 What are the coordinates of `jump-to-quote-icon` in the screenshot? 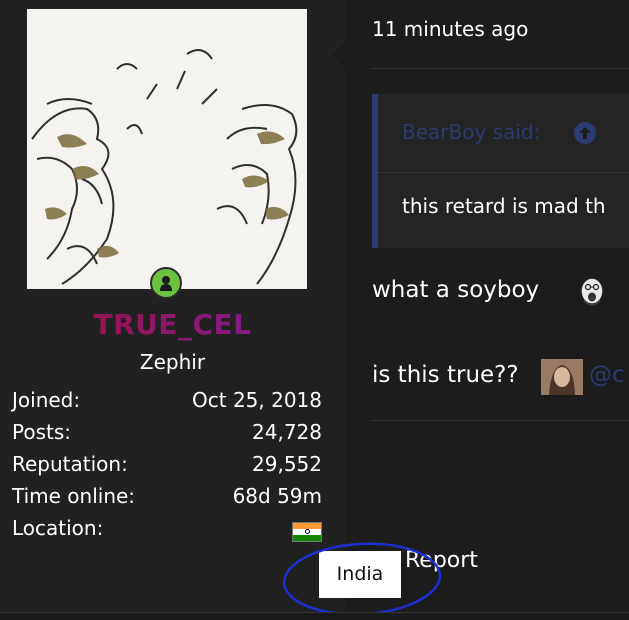 It's located at (585, 133).